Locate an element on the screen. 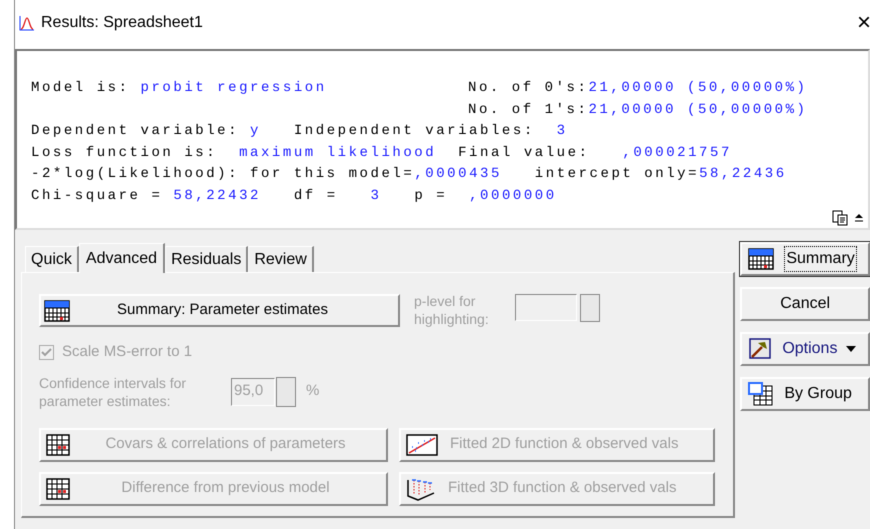 The height and width of the screenshot is (529, 870). output-label: intercept only= is located at coordinates (617, 174).